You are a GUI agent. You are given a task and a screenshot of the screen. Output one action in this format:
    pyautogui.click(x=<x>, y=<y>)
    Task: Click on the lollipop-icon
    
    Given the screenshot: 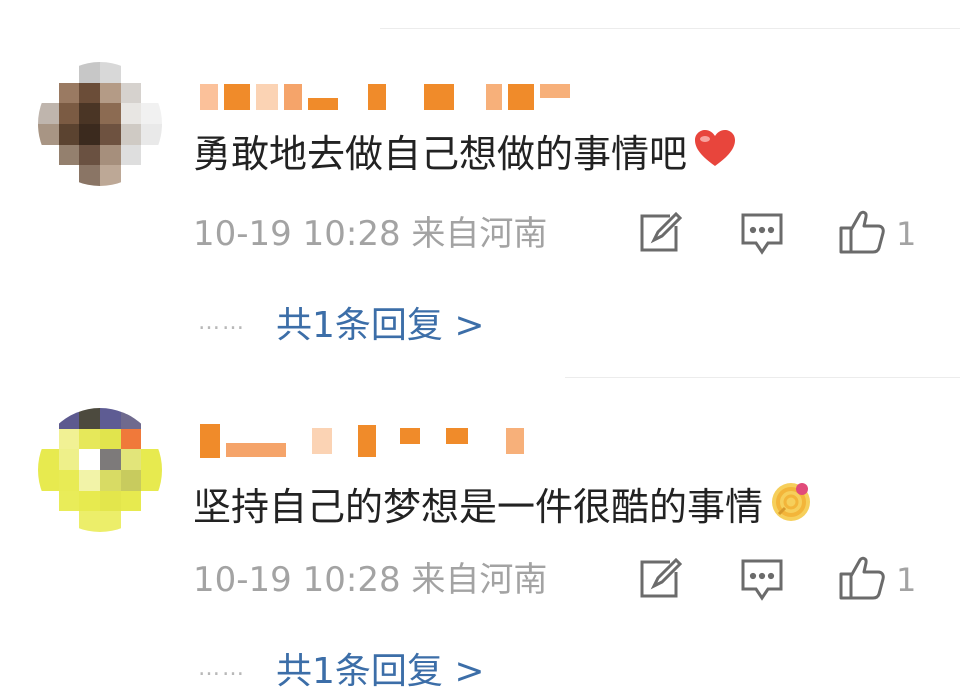 What is the action you would take?
    pyautogui.click(x=792, y=506)
    